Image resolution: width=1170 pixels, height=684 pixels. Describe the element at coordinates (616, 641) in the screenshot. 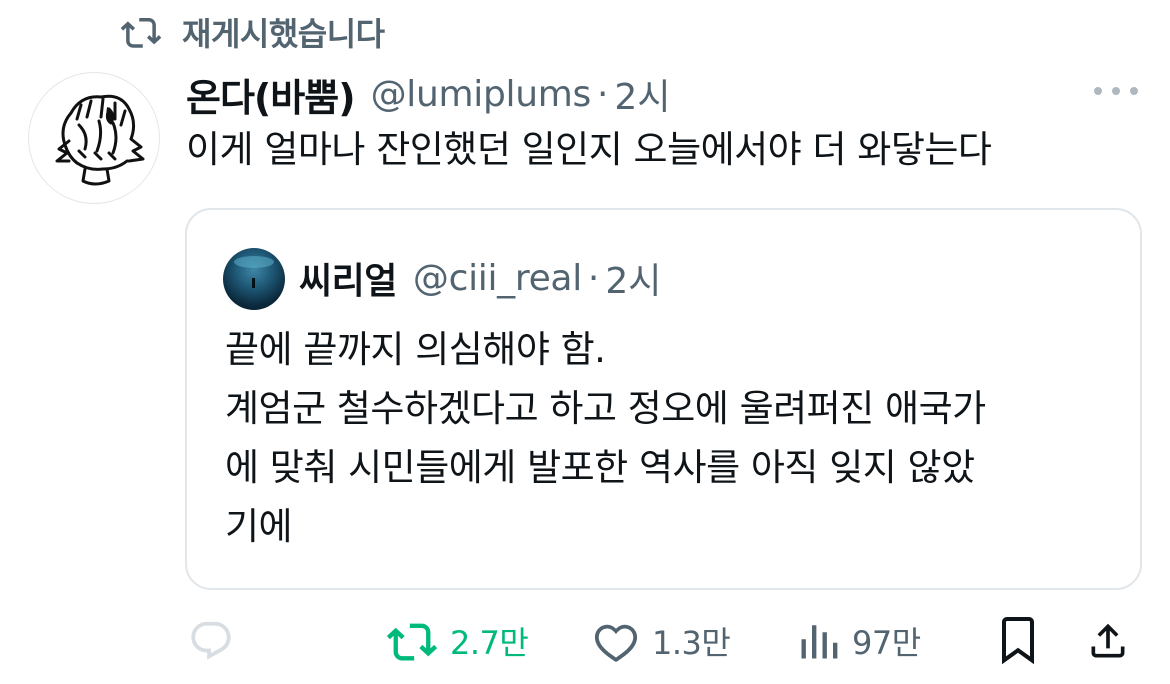

I see `heart-icon` at that location.